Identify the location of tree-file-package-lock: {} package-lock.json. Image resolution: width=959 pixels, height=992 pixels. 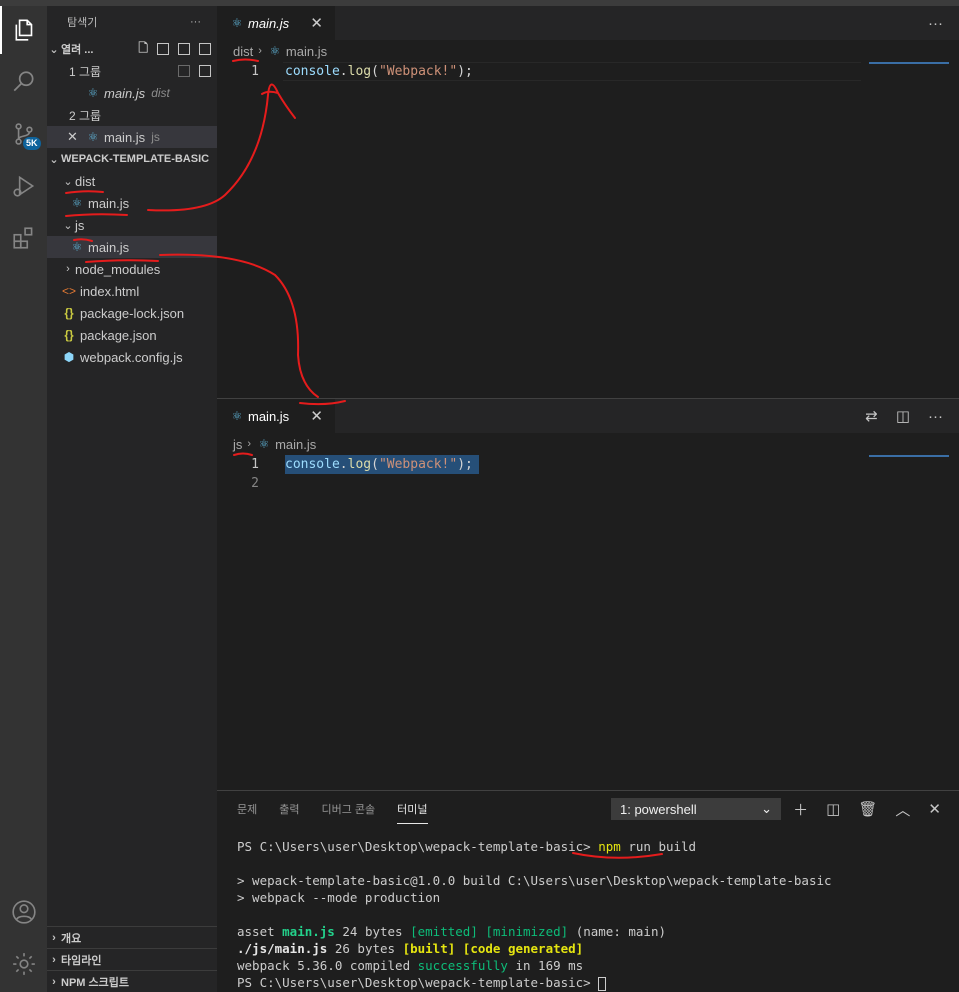
(132, 313).